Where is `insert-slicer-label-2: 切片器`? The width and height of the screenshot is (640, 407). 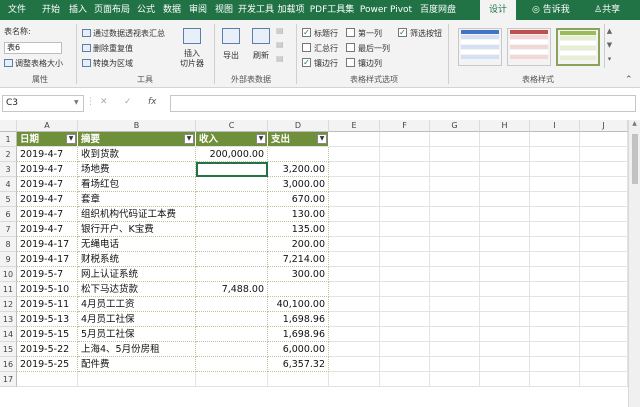
insert-slicer-label-2: 切片器 is located at coordinates (192, 63).